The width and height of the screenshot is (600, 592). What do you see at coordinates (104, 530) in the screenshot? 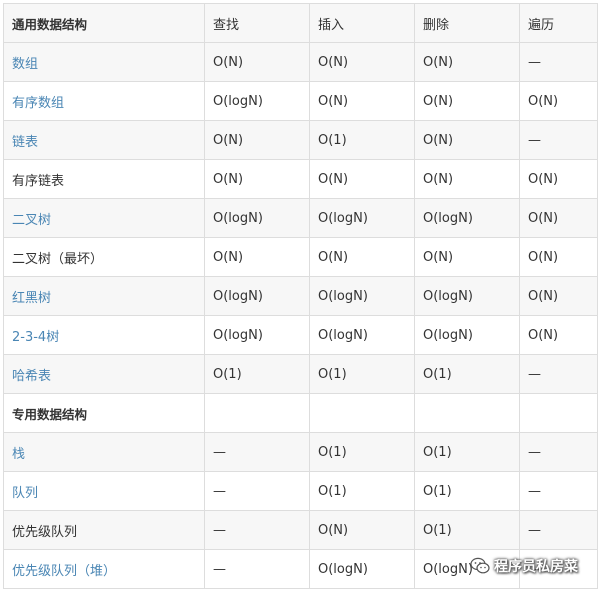
I see `structure-name: 优先级队列` at bounding box center [104, 530].